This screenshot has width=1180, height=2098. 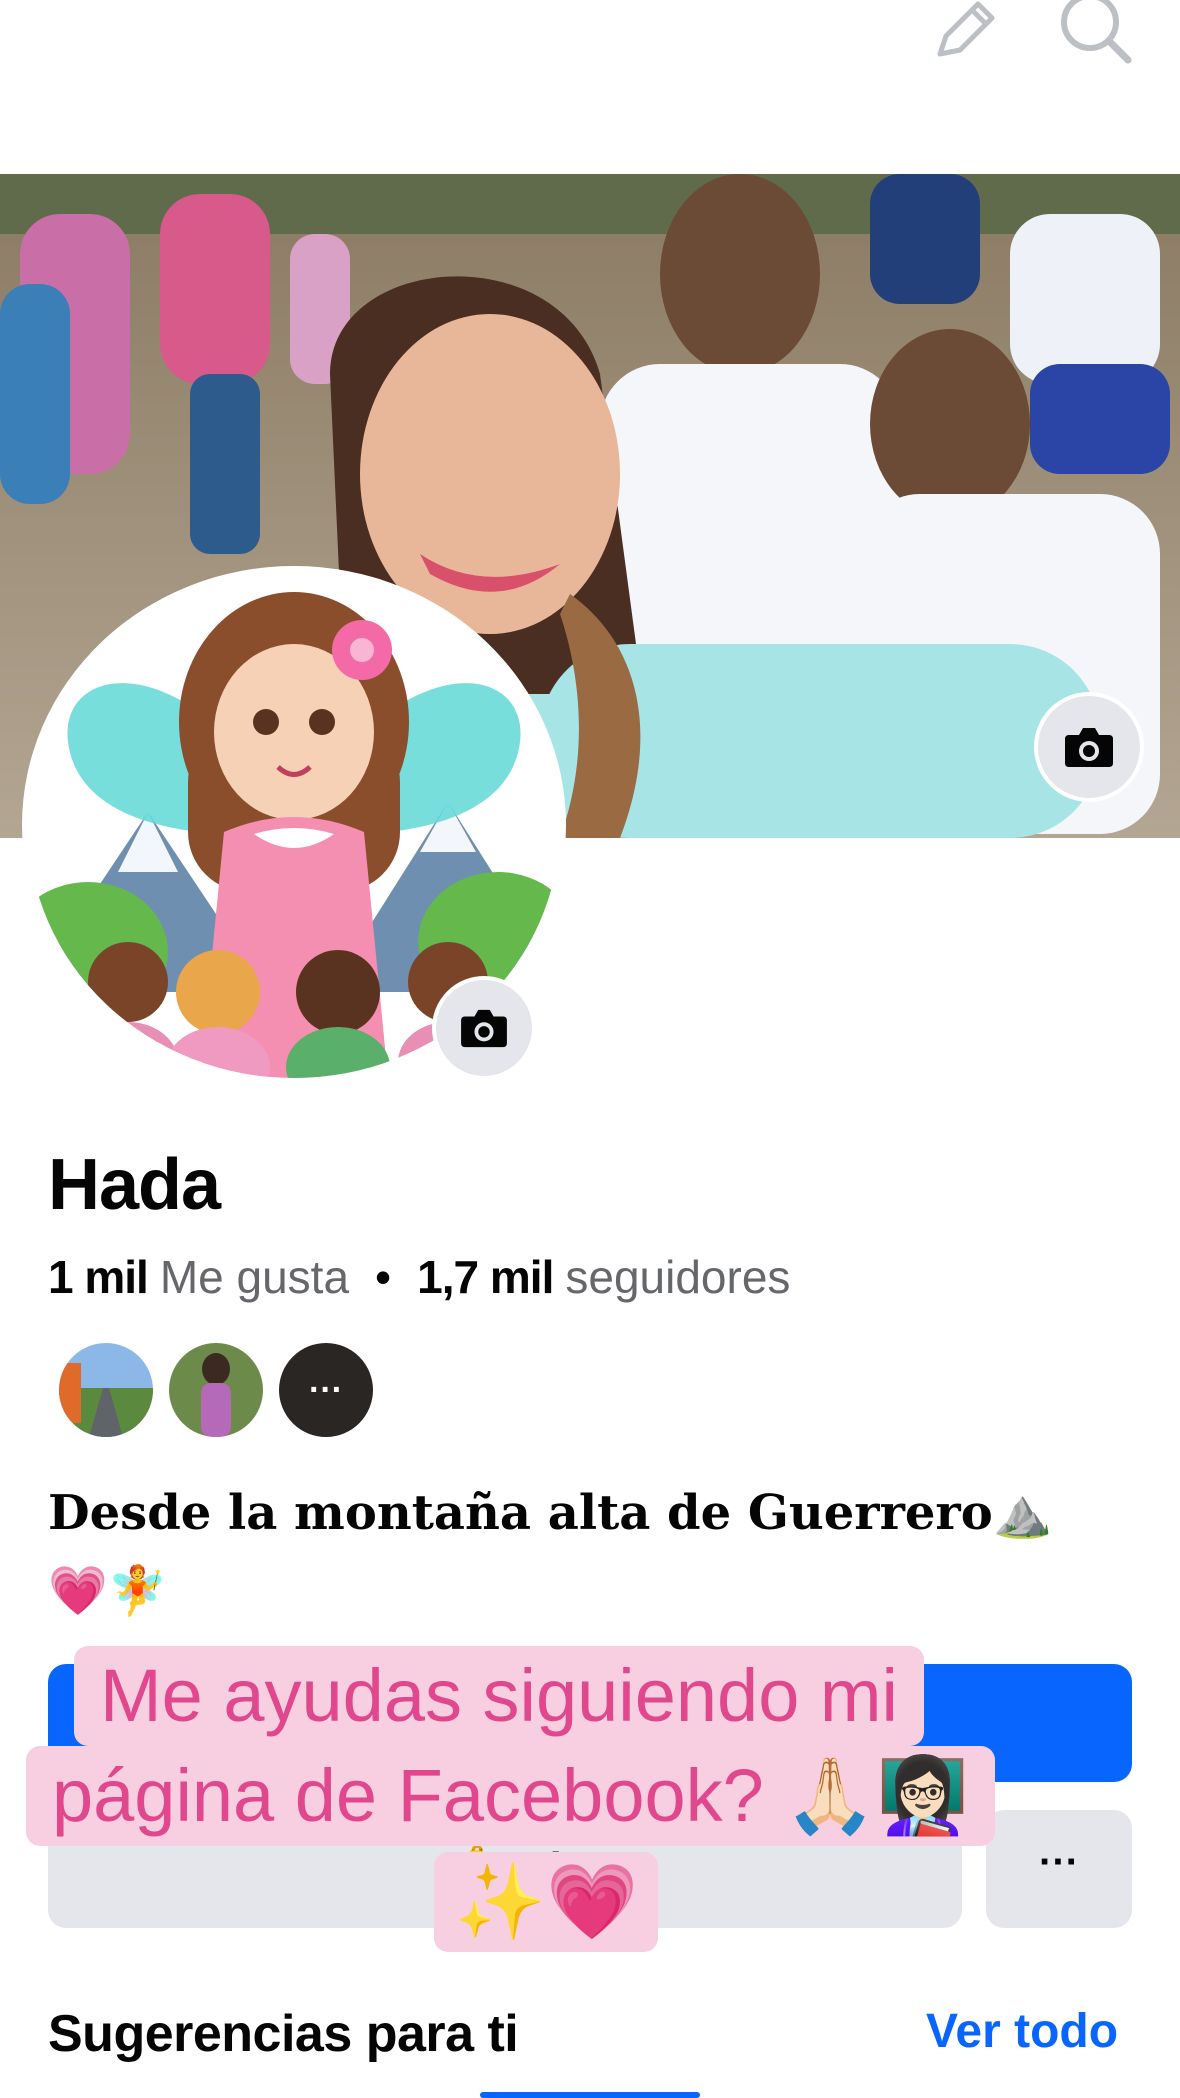 I want to click on suggestions-title: Sugerencias para ti, so click(x=283, y=2034).